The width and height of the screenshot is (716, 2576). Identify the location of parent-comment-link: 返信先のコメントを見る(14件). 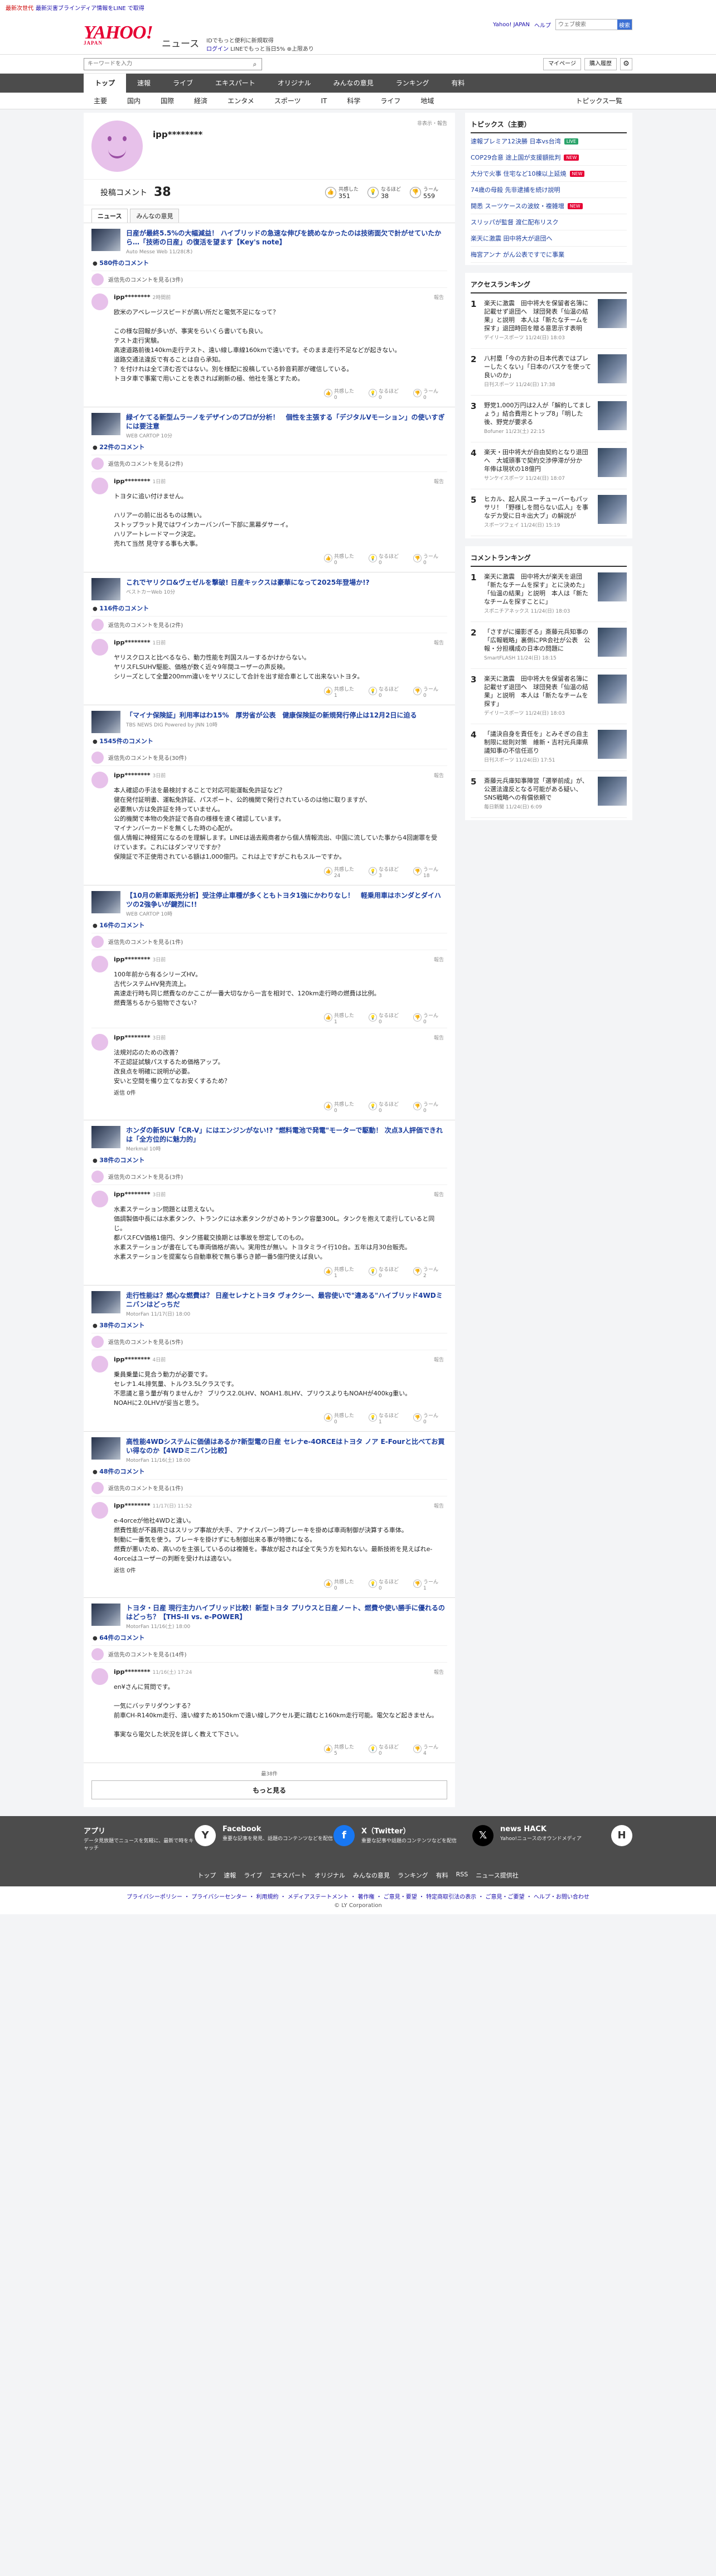
(269, 1654).